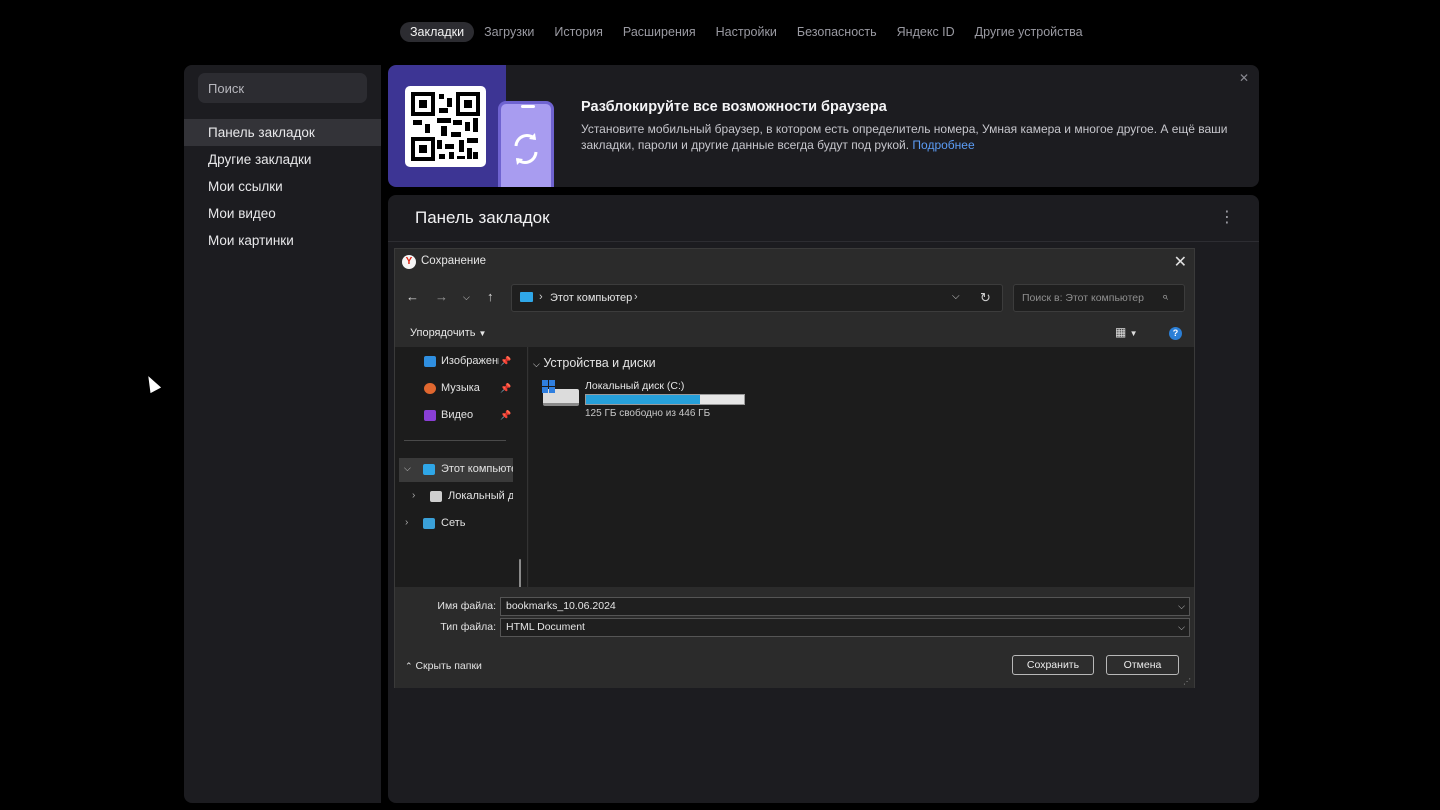 Image resolution: width=1440 pixels, height=810 pixels. What do you see at coordinates (482, 333) in the screenshot?
I see `dropdown-arrow-icon: ▼` at bounding box center [482, 333].